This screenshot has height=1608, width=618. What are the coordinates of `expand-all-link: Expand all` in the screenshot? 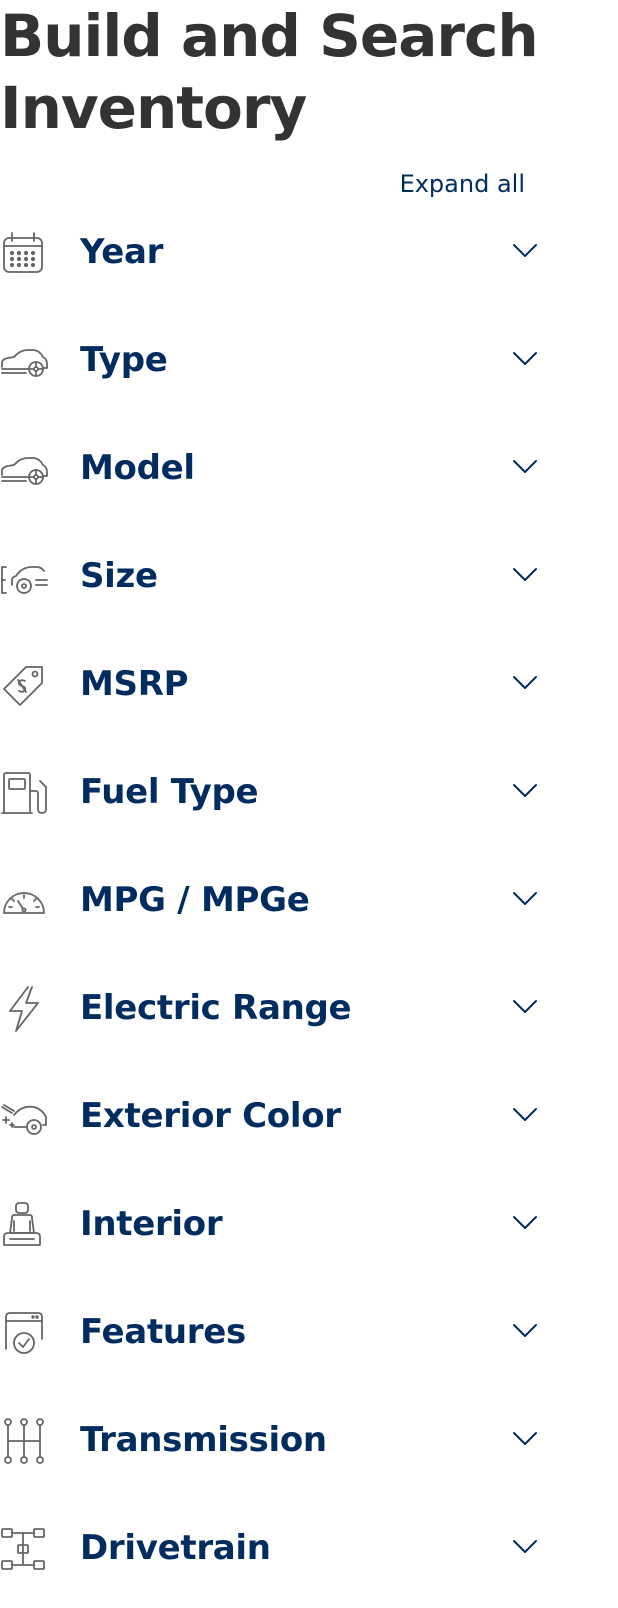 It's located at (462, 184).